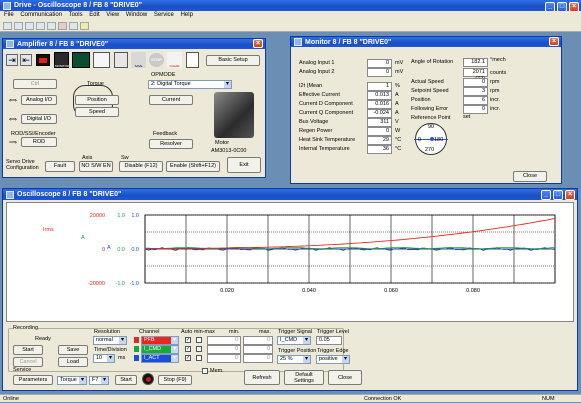 This screenshot has height=403, width=581. I want to click on trigger-edge-select: positive, so click(333, 359).